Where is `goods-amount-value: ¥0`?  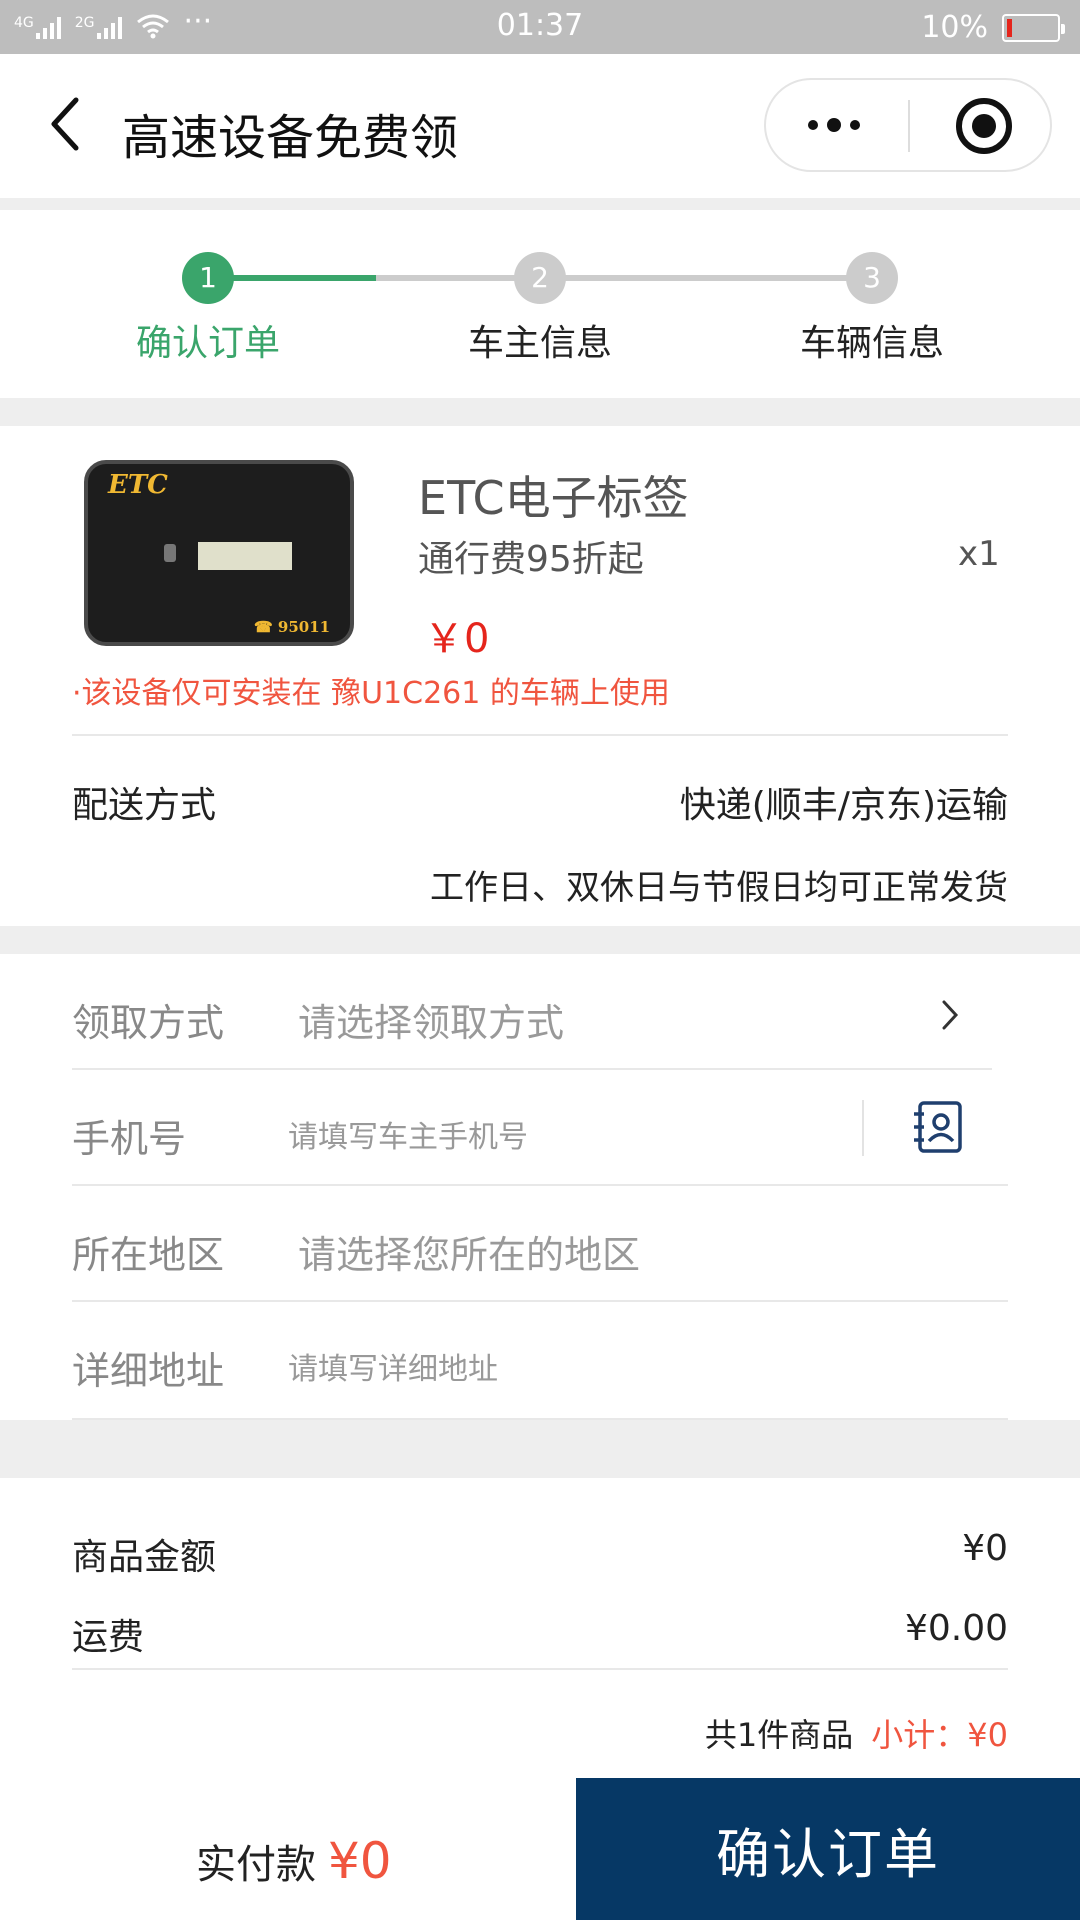 goods-amount-value: ¥0 is located at coordinates (985, 1548).